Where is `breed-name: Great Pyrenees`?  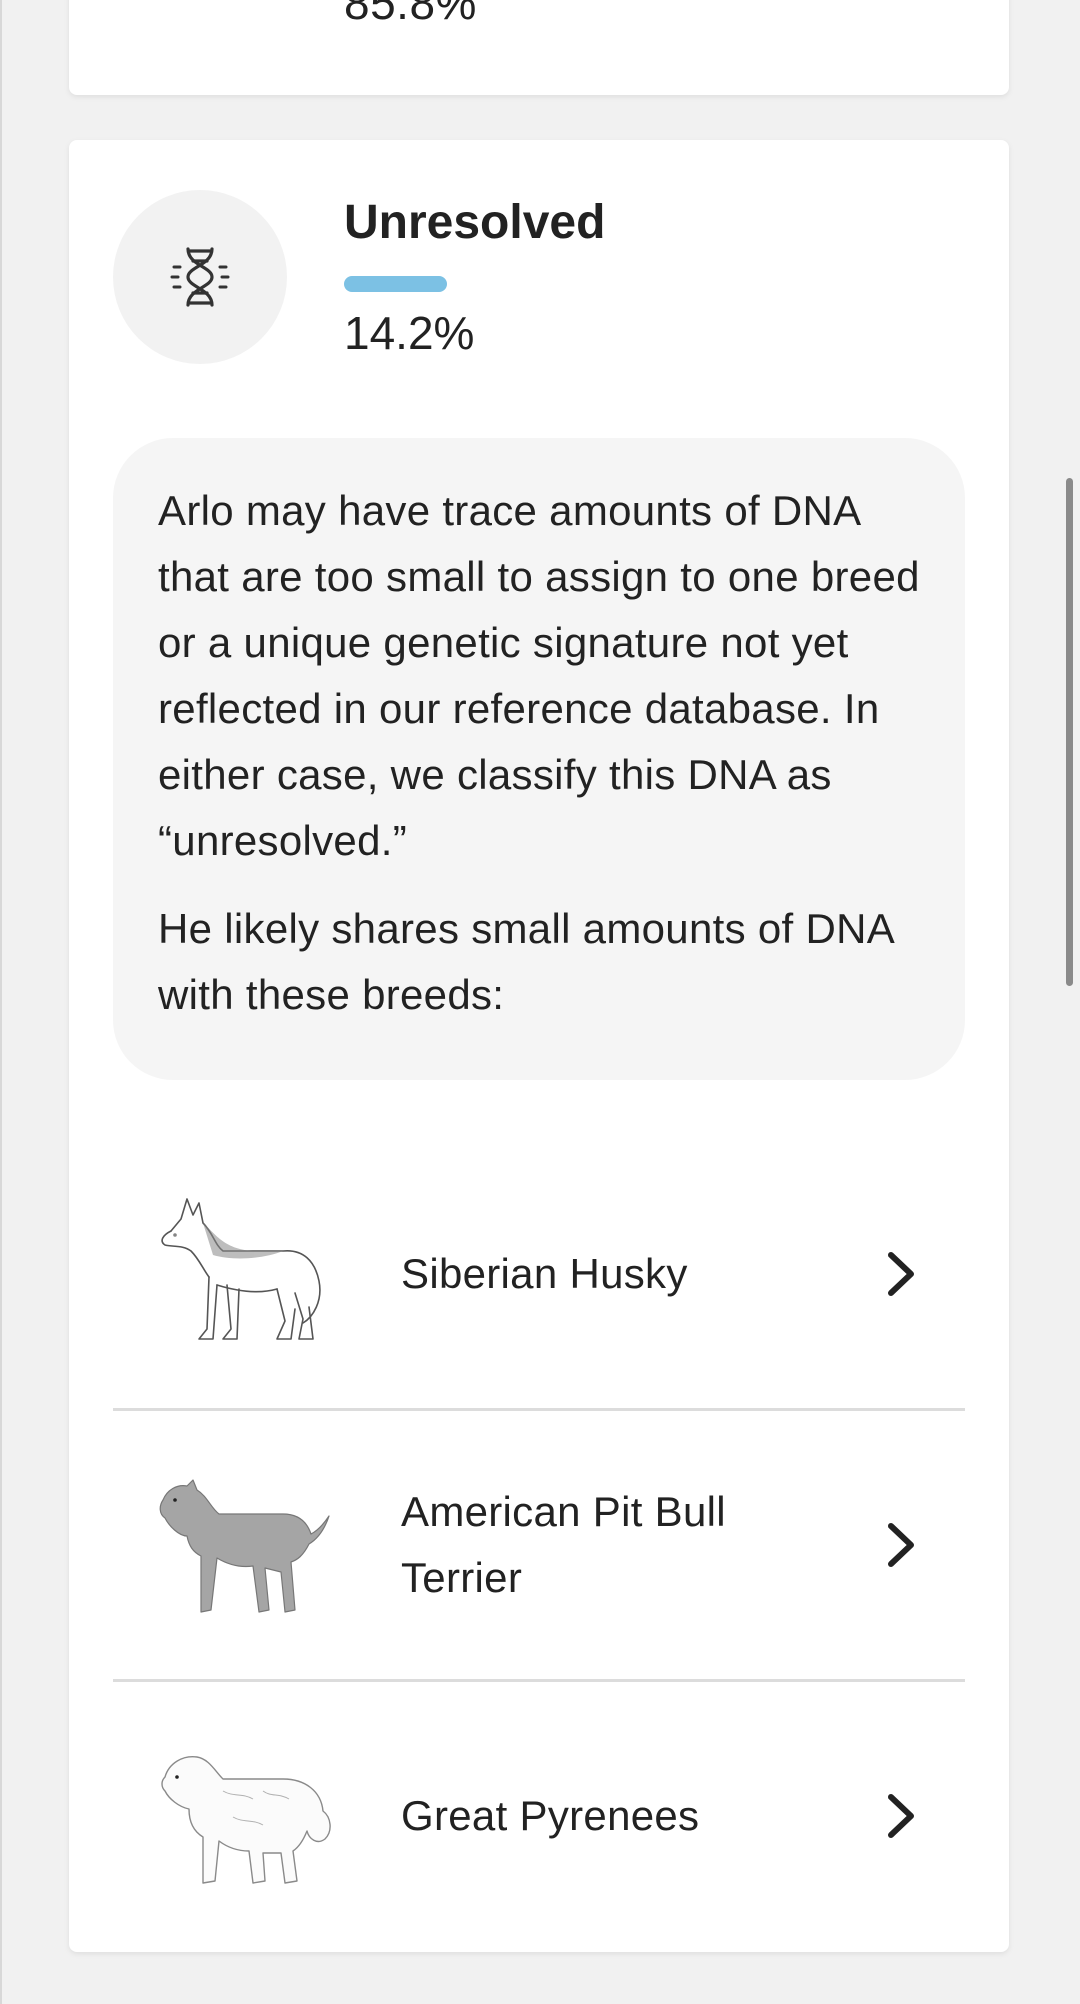 breed-name: Great Pyrenees is located at coordinates (550, 1815).